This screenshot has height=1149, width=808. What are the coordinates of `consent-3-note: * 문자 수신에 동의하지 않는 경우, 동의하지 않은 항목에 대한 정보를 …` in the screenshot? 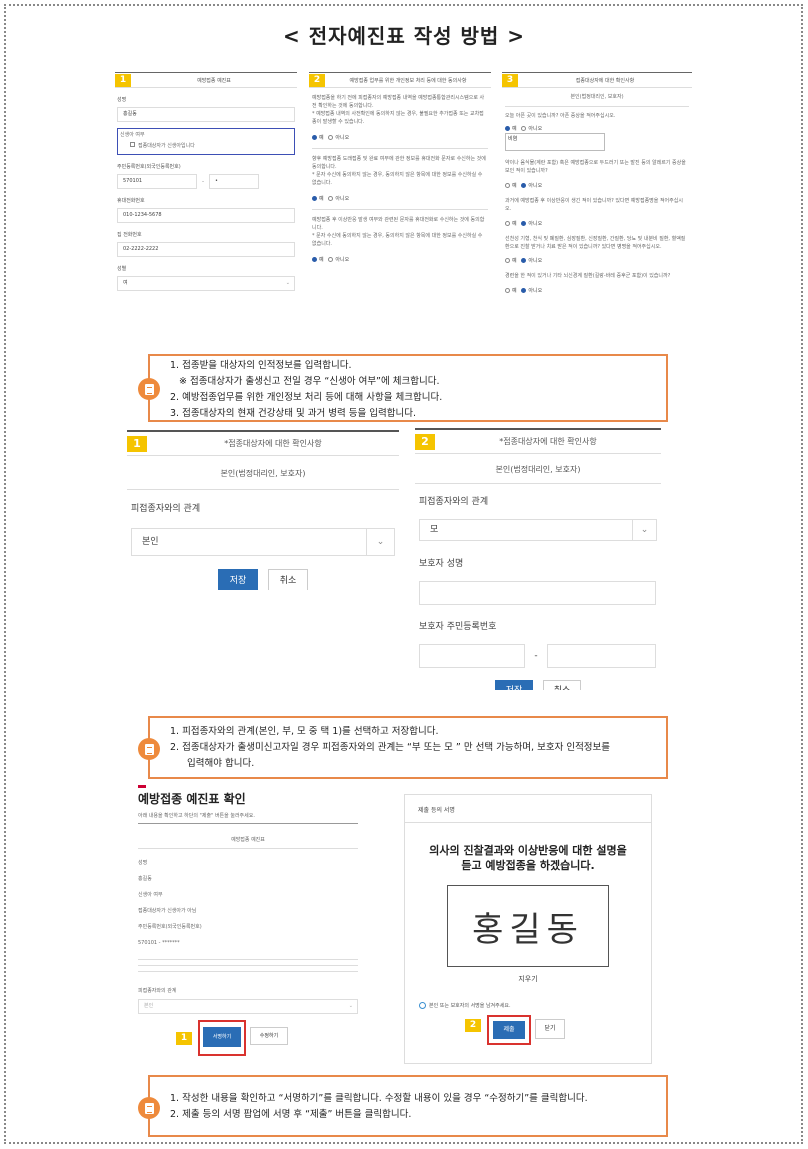 It's located at (397, 240).